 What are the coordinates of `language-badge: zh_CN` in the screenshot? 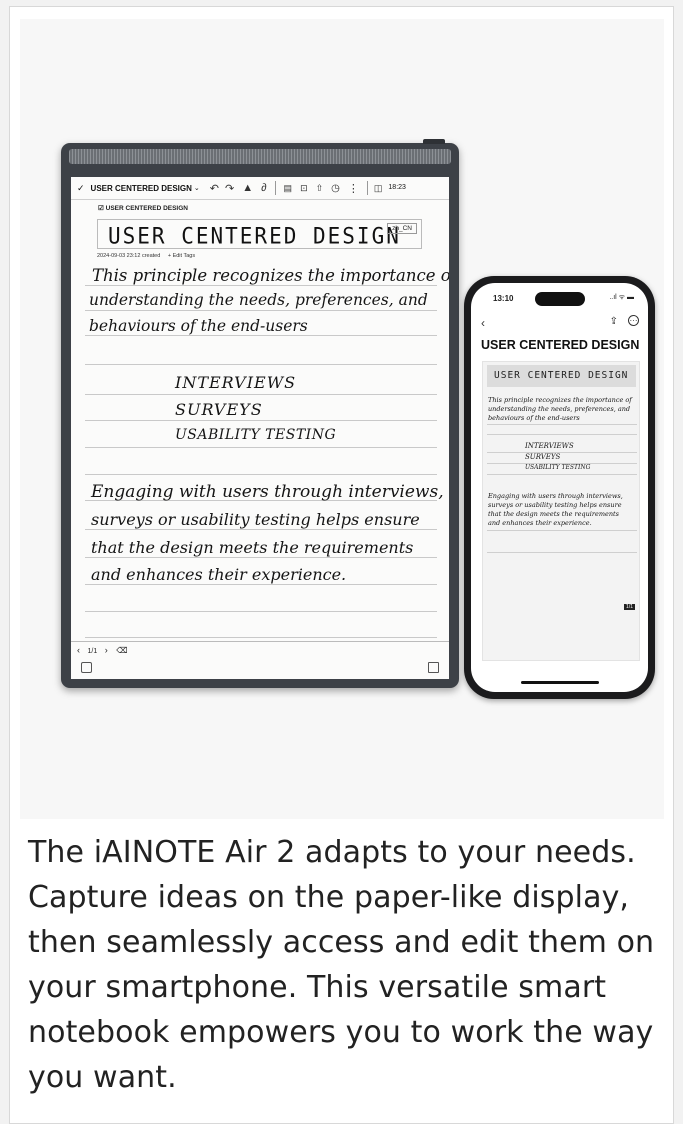 It's located at (402, 228).